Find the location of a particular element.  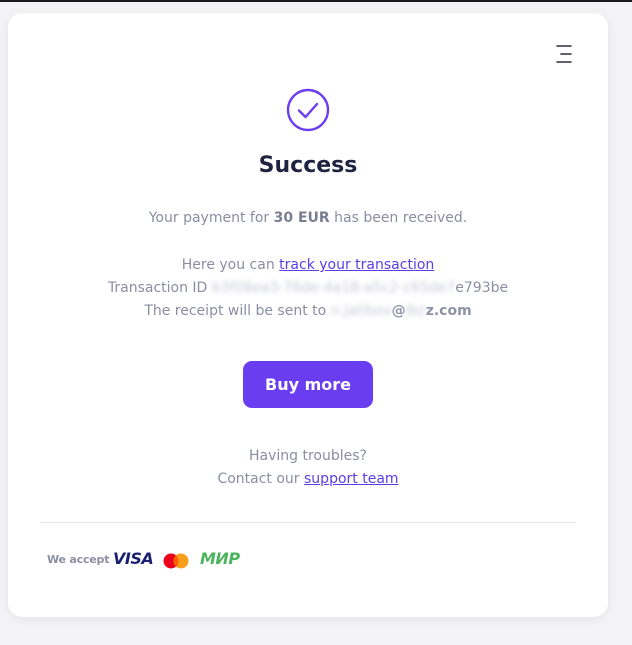

support-contact: Contact our support team is located at coordinates (308, 479).